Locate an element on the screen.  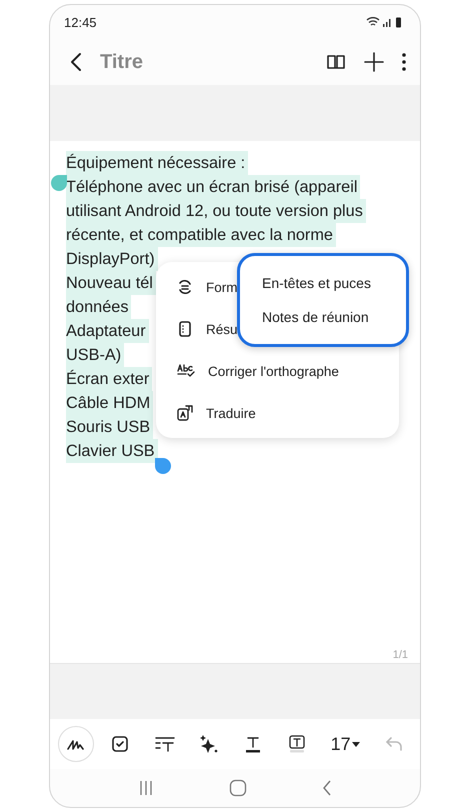
back-icon is located at coordinates (76, 62).